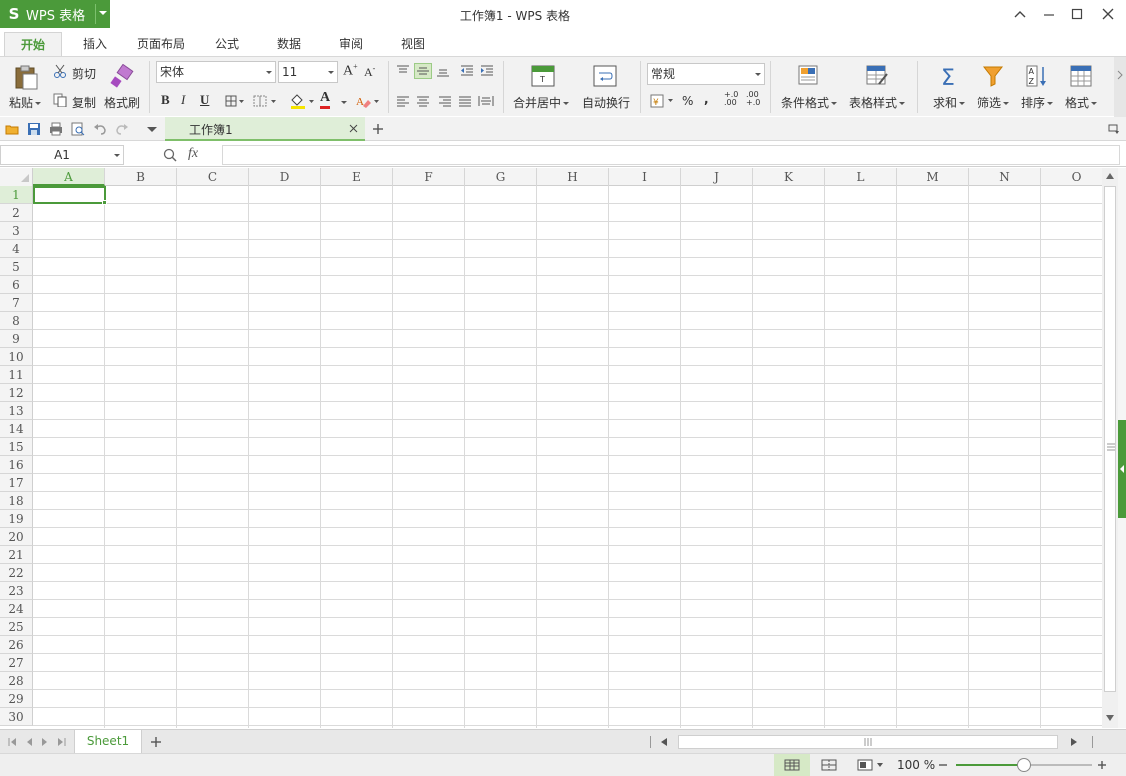  I want to click on increase-decimal-button: +.0 .00, so click(731, 99).